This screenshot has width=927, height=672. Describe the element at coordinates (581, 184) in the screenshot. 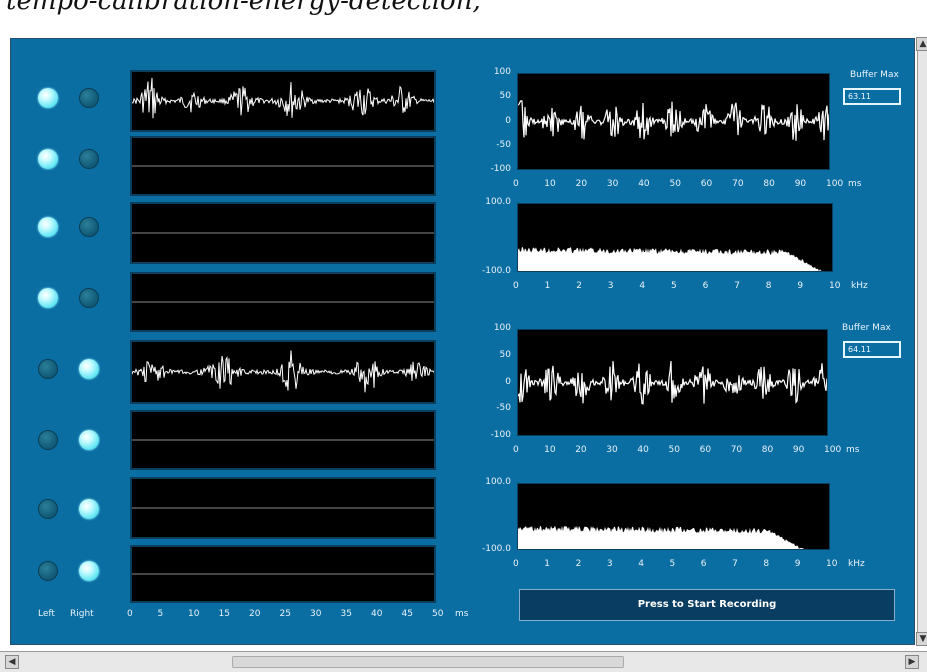

I see `waveform-top-x-tick: 20` at that location.